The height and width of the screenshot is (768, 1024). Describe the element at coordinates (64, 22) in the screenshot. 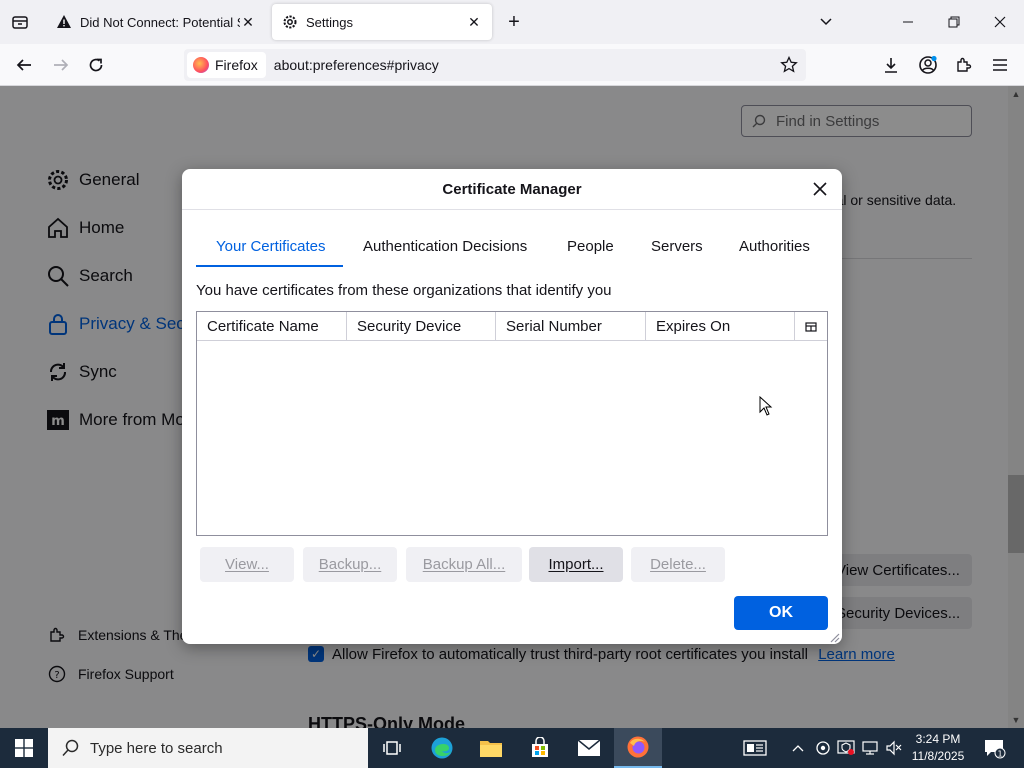

I see `warning-icon` at that location.